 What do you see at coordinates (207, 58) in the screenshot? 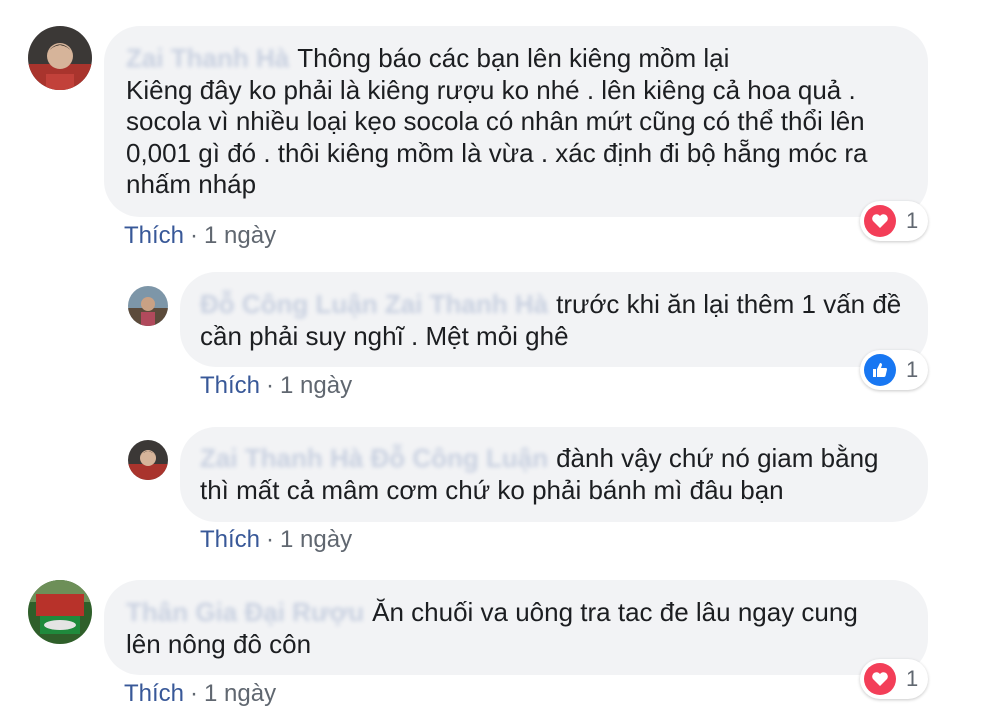
I see `author-name: Zai Thanh Hà` at bounding box center [207, 58].